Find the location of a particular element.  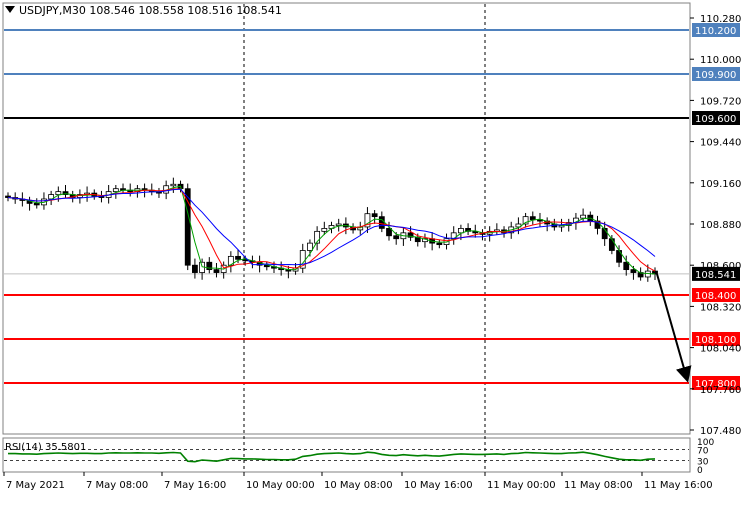

ohlc-low: 108.516 is located at coordinates (210, 10).